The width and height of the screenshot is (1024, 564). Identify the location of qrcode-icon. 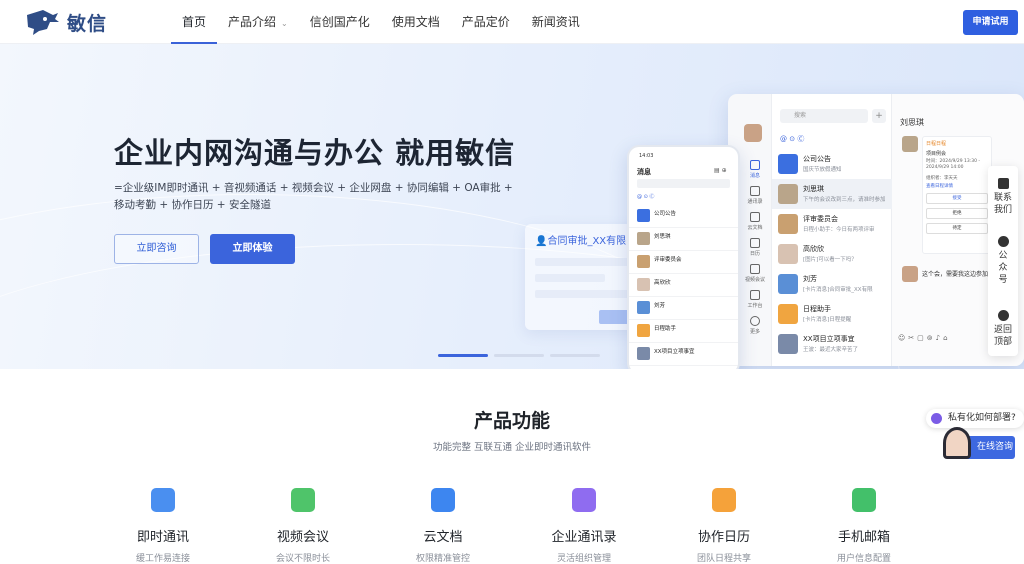
(1003, 183).